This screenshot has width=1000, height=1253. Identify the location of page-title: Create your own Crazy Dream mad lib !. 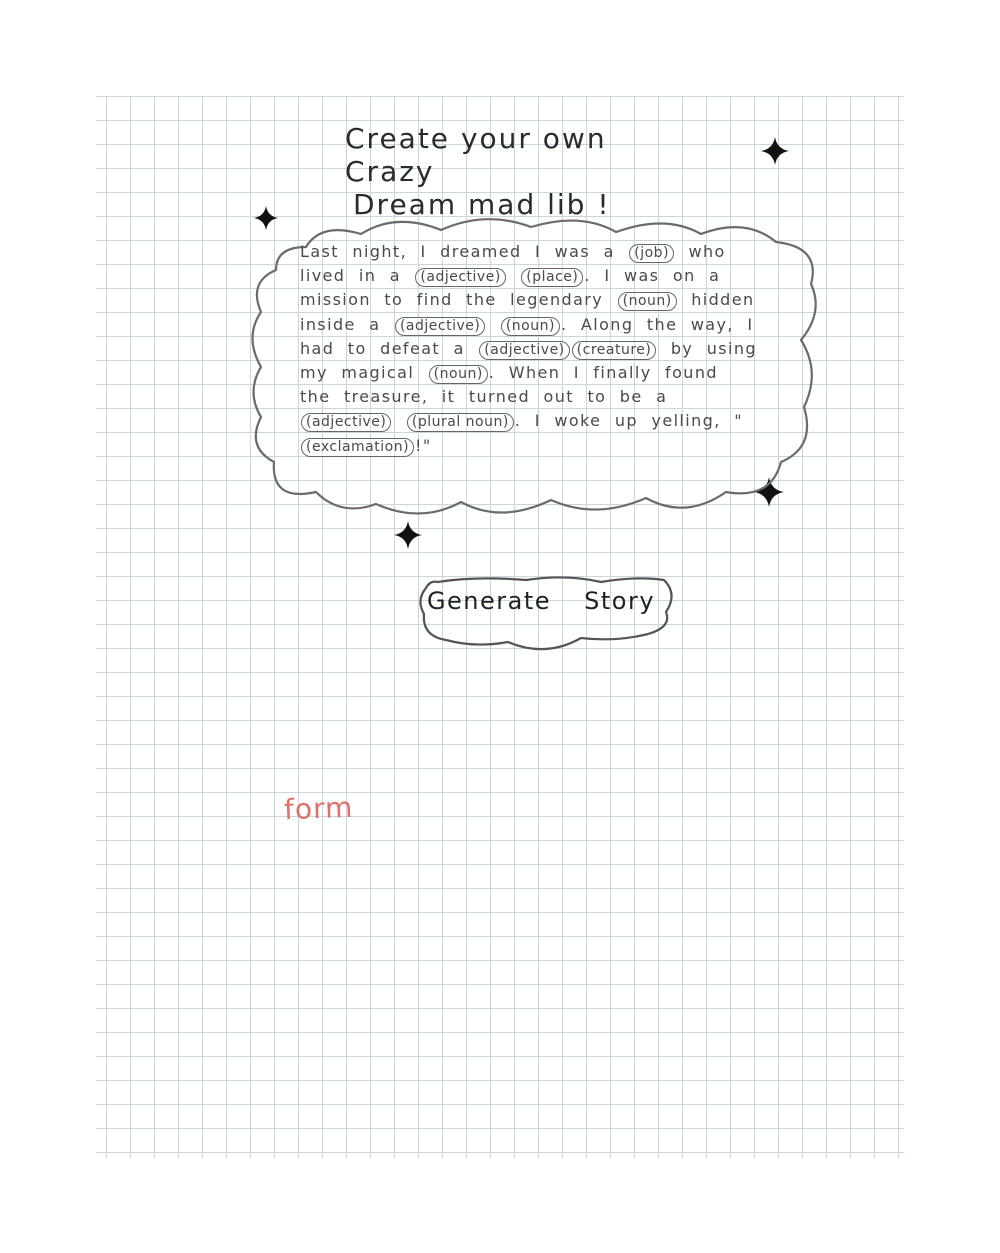
(525, 171).